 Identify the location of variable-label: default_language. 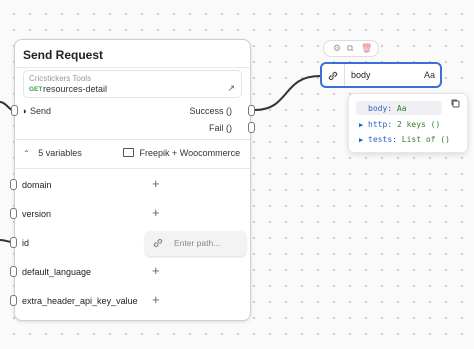
(57, 272).